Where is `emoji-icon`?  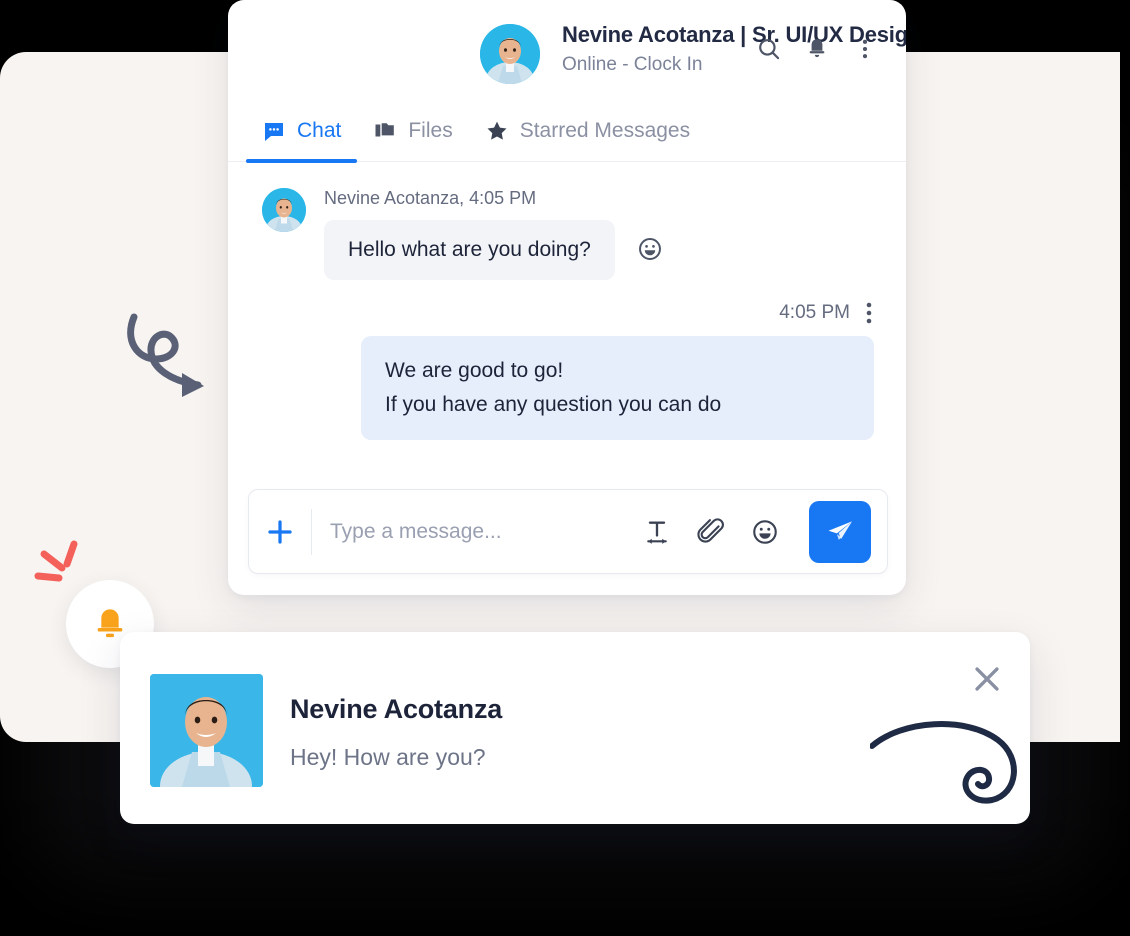 emoji-icon is located at coordinates (765, 532).